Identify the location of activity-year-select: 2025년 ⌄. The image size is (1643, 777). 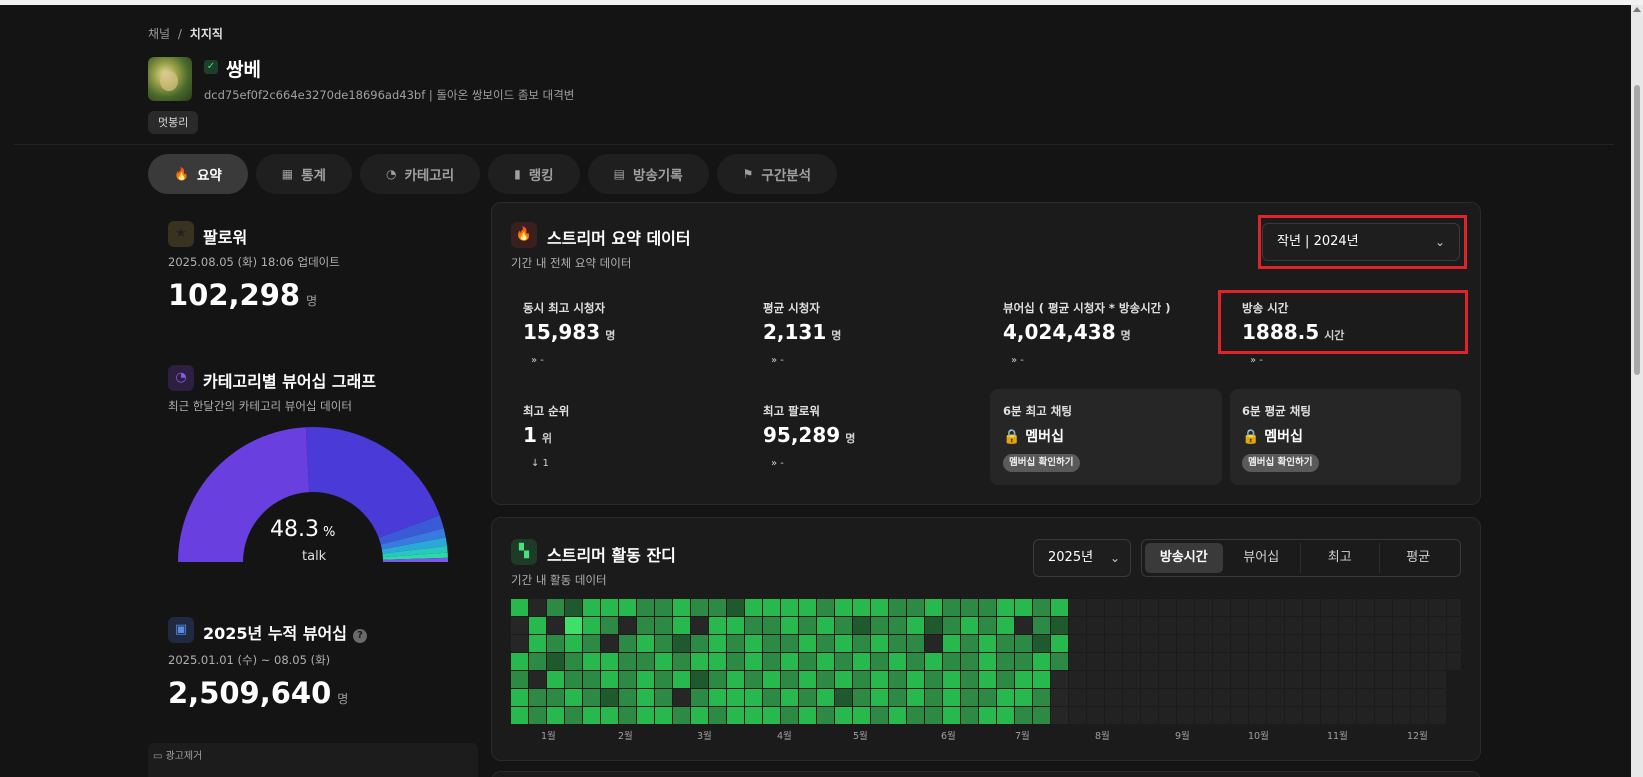
(1082, 558).